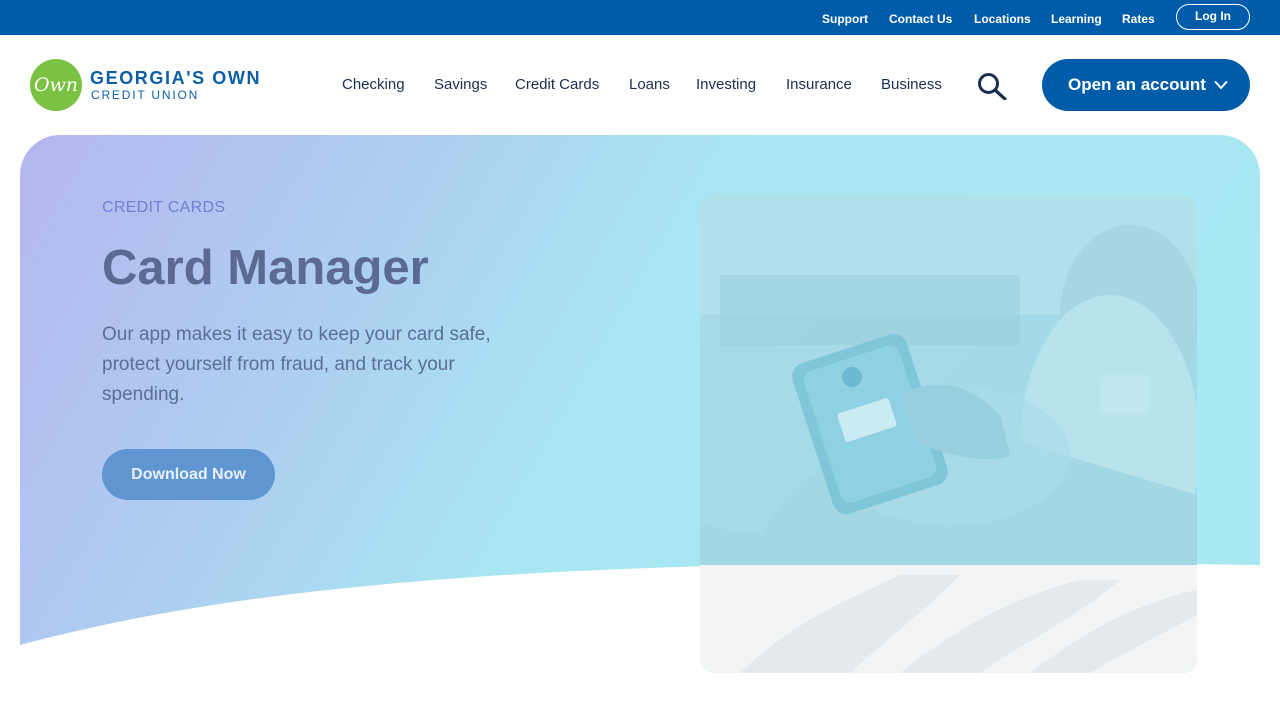 The height and width of the screenshot is (720, 1280). What do you see at coordinates (920, 19) in the screenshot?
I see `utility-link-contact-us: Contact Us` at bounding box center [920, 19].